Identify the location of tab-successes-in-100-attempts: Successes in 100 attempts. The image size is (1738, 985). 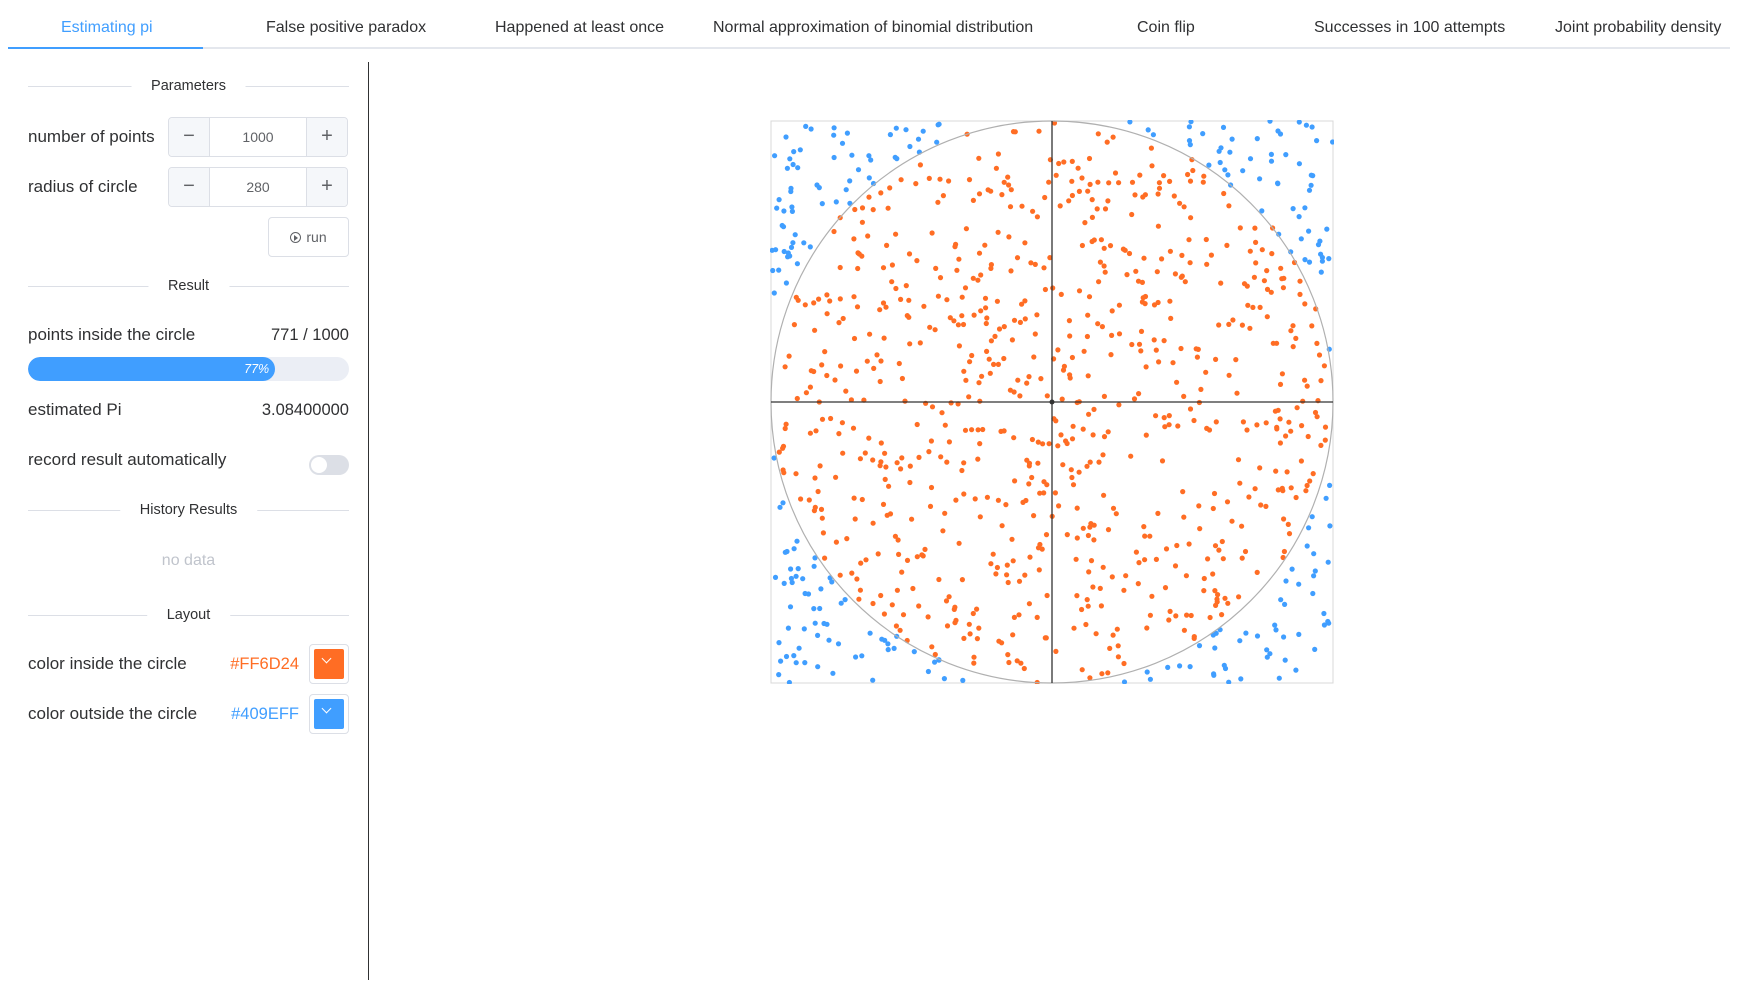
(1409, 23).